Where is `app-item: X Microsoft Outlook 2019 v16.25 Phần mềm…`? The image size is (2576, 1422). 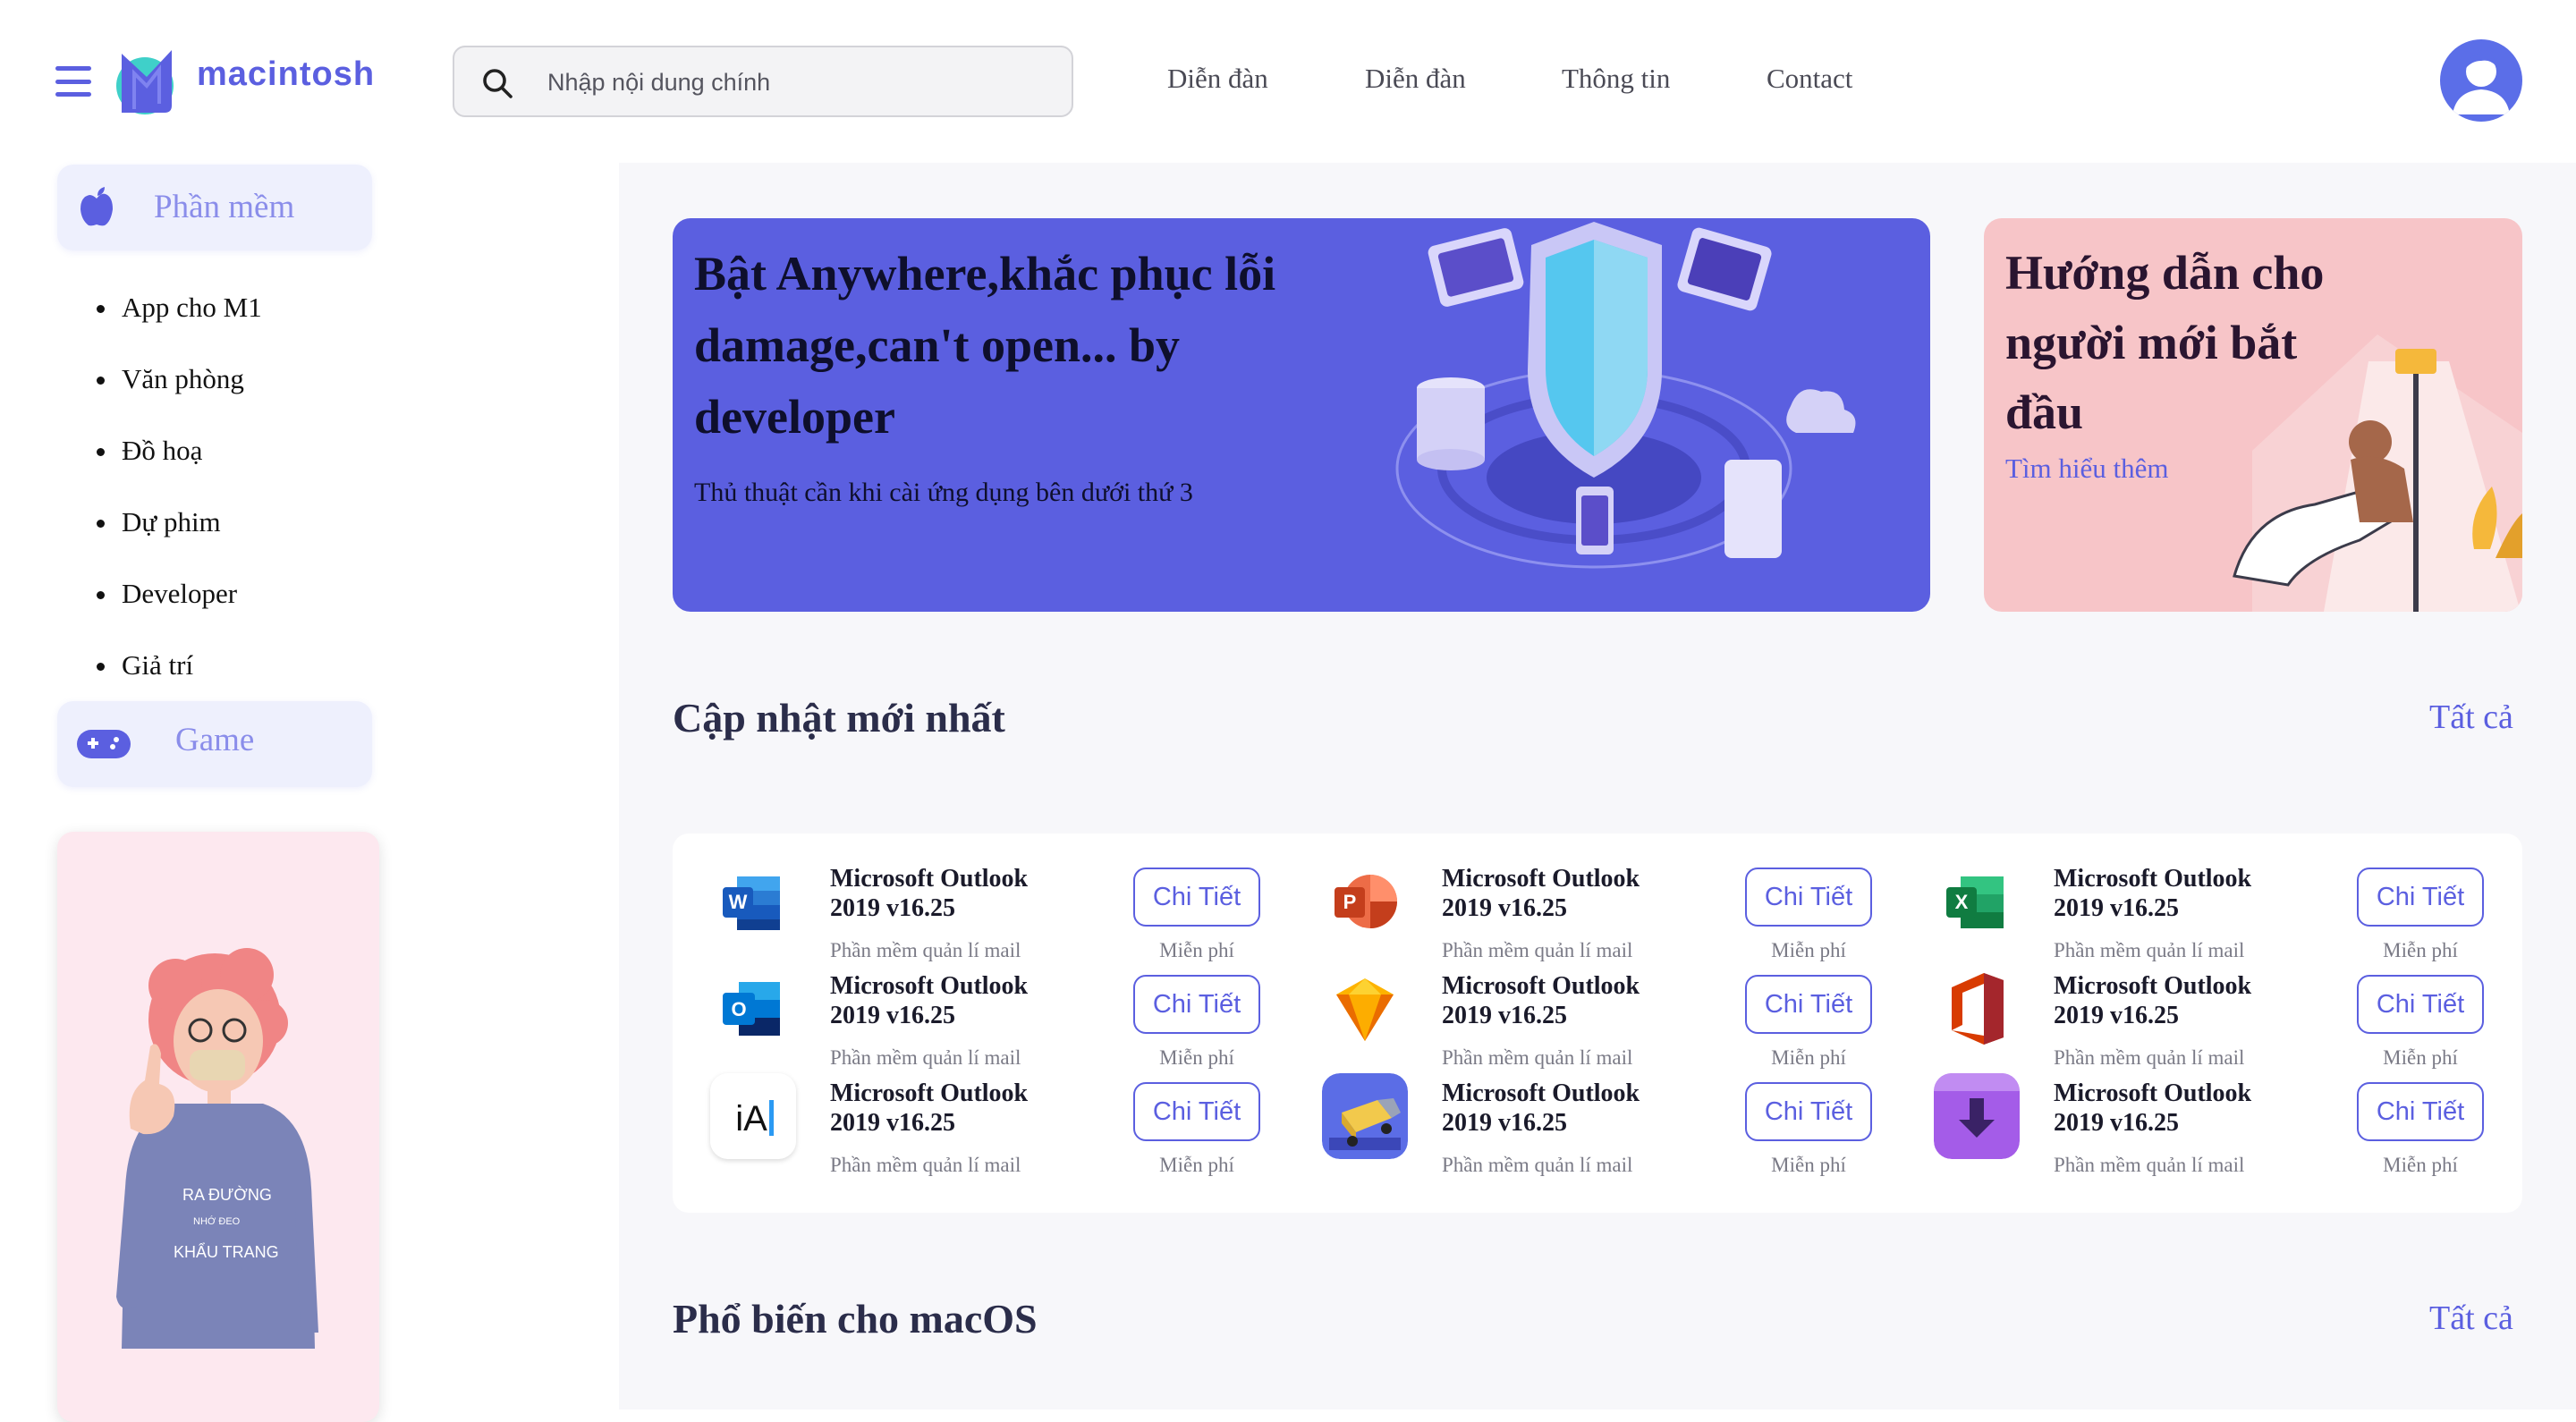
app-item: X Microsoft Outlook 2019 v16.25 Phần mềm… is located at coordinates (2204, 897).